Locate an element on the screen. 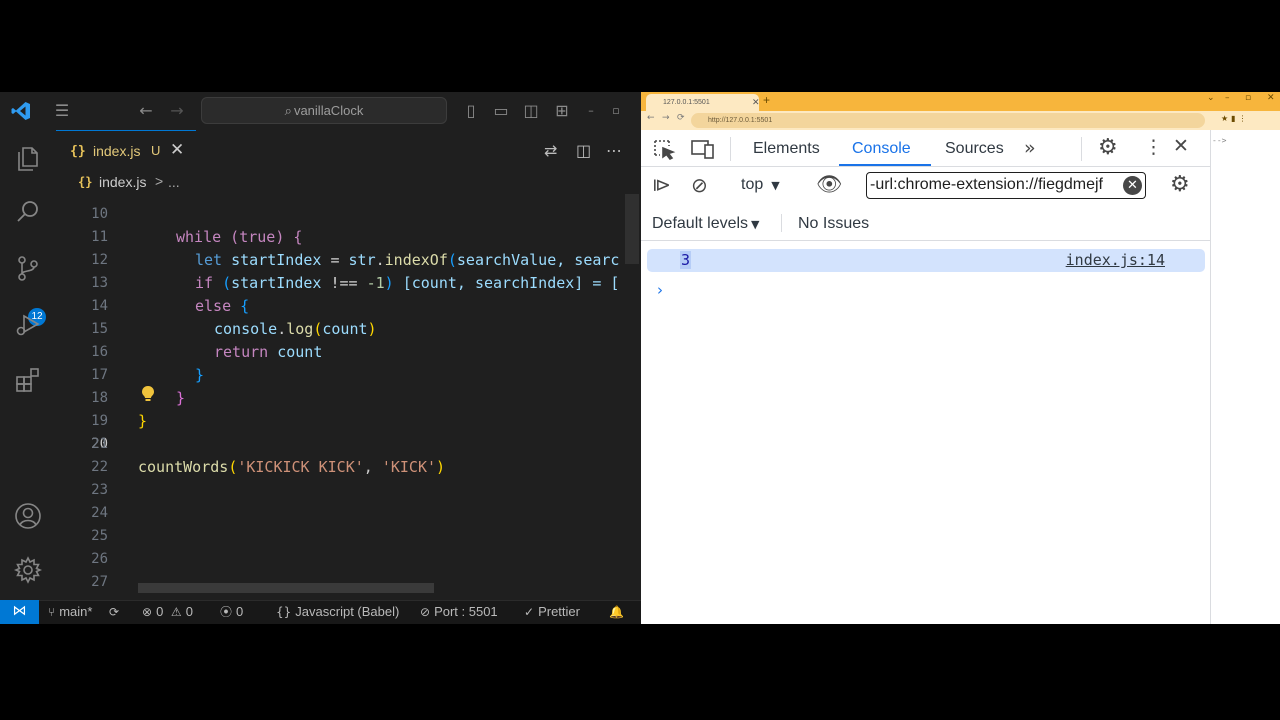 The image size is (1280, 720). tab-index-js: {} index.js U ✕ is located at coordinates (126, 151).